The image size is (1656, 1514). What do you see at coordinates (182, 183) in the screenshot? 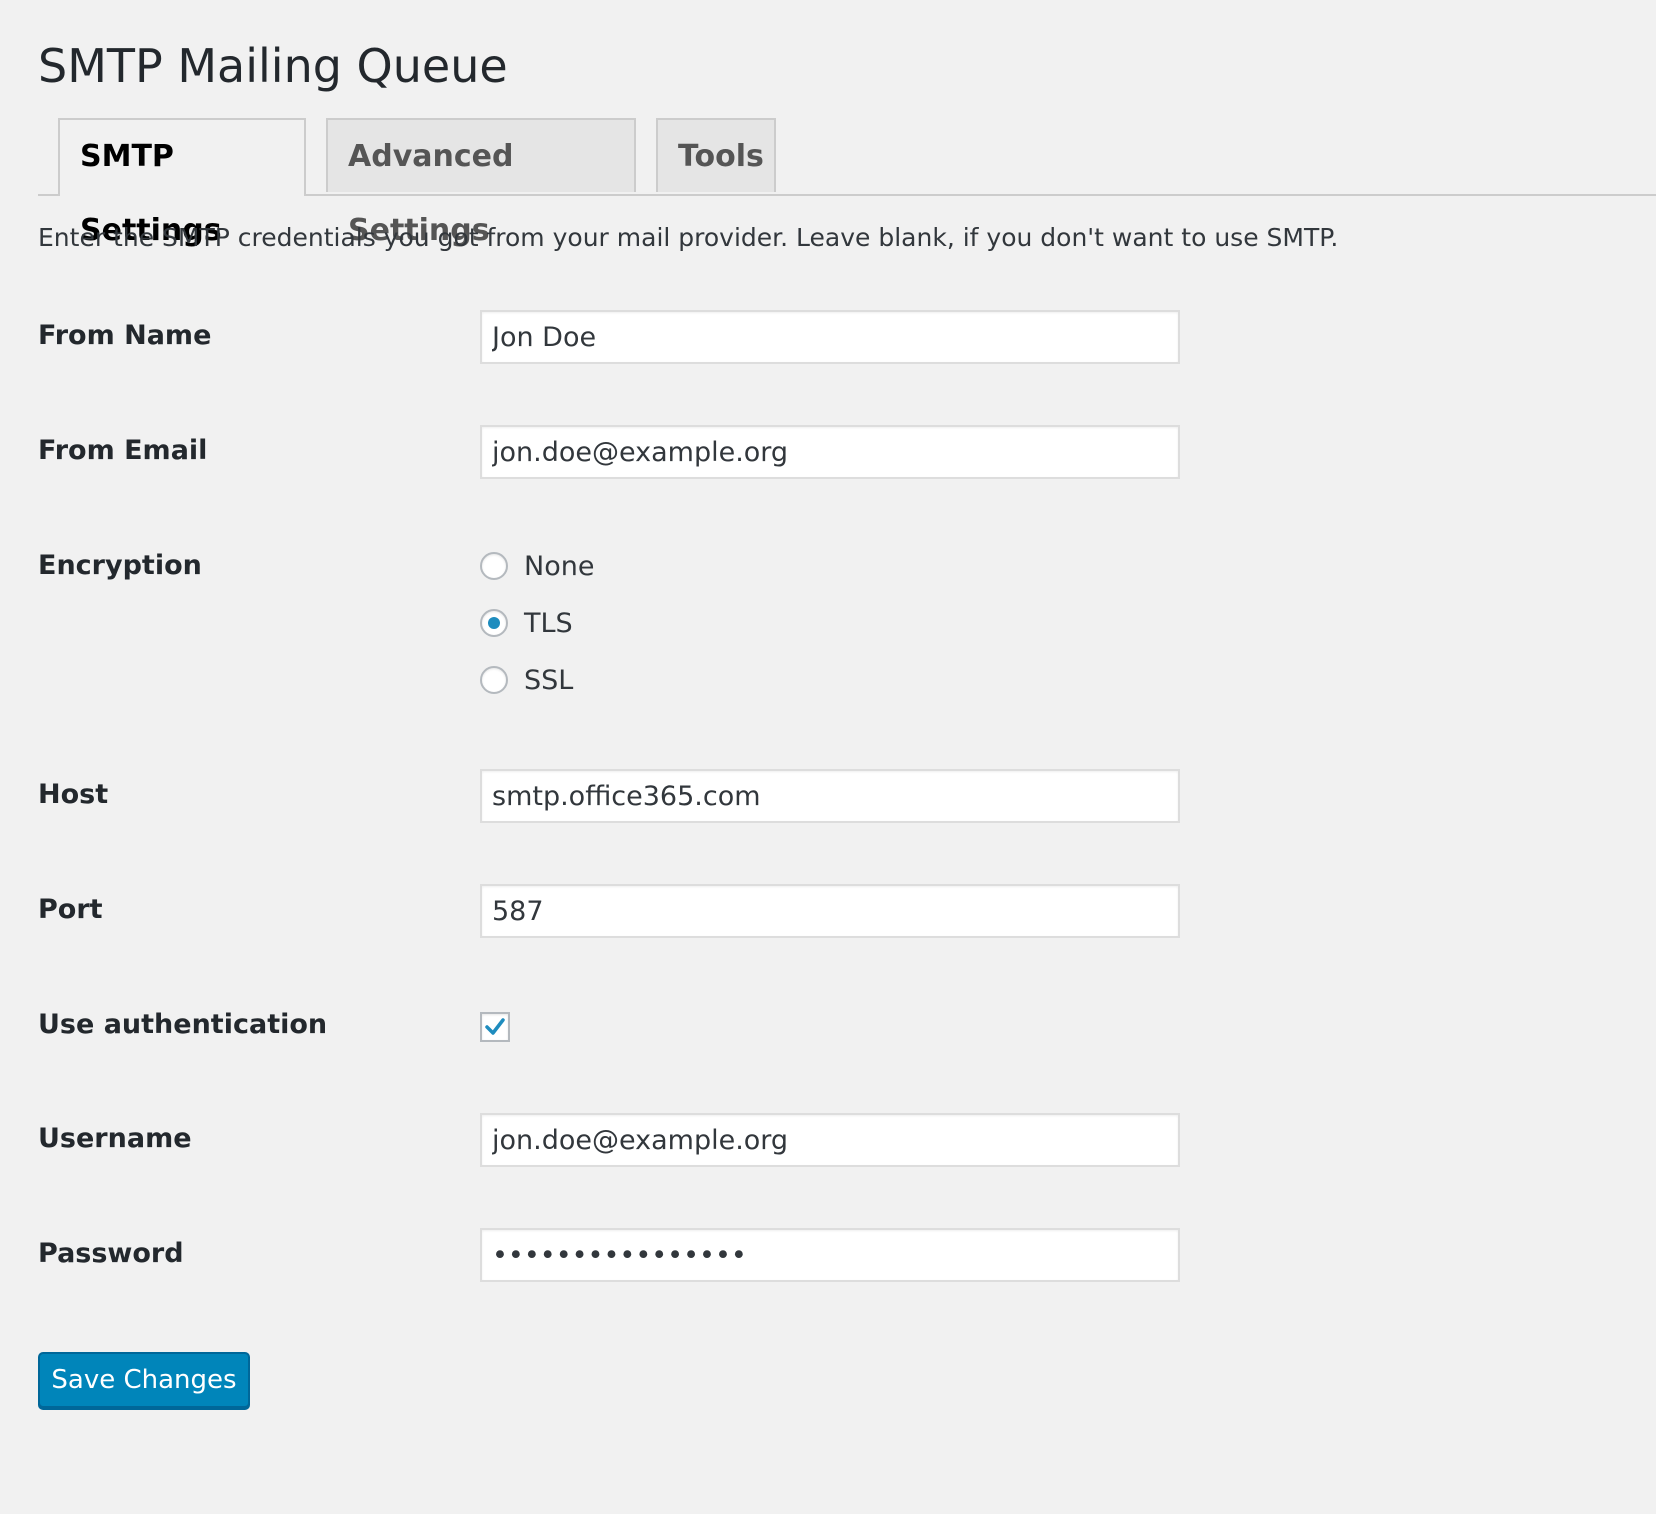
I see `tab-smtp-settings: SMTP Settings` at bounding box center [182, 183].